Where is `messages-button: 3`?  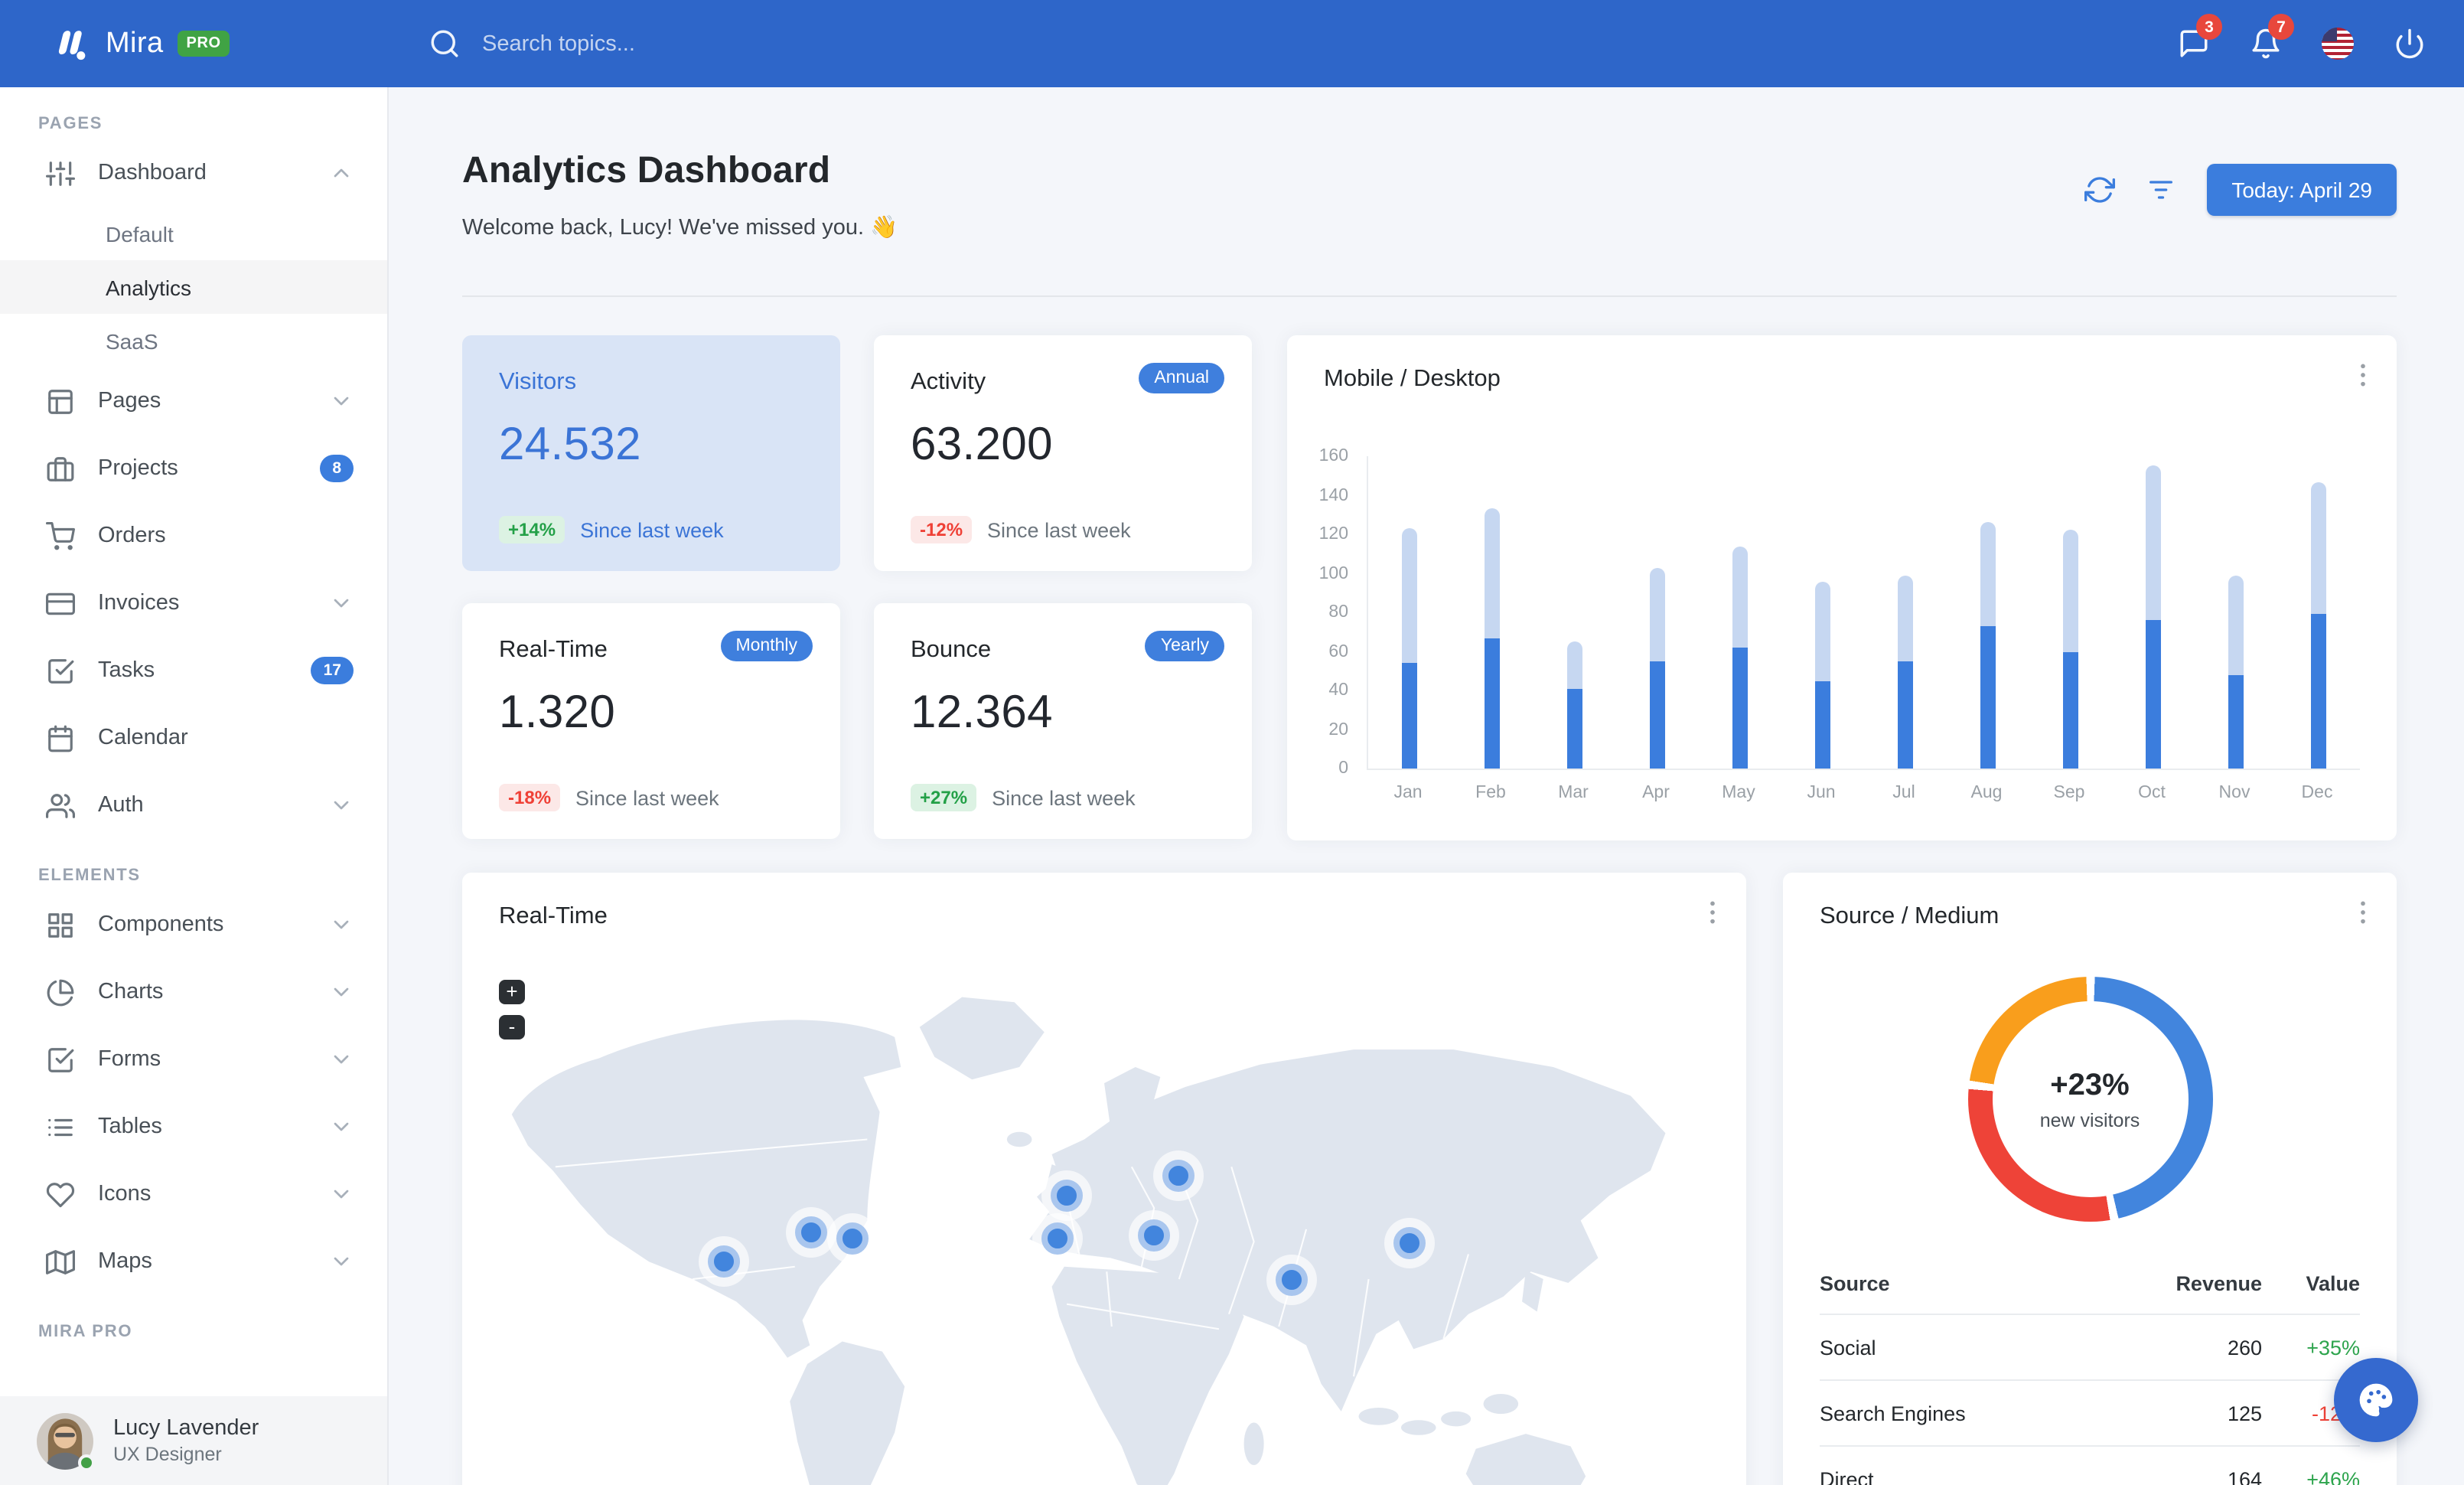
messages-button: 3 is located at coordinates (2194, 43).